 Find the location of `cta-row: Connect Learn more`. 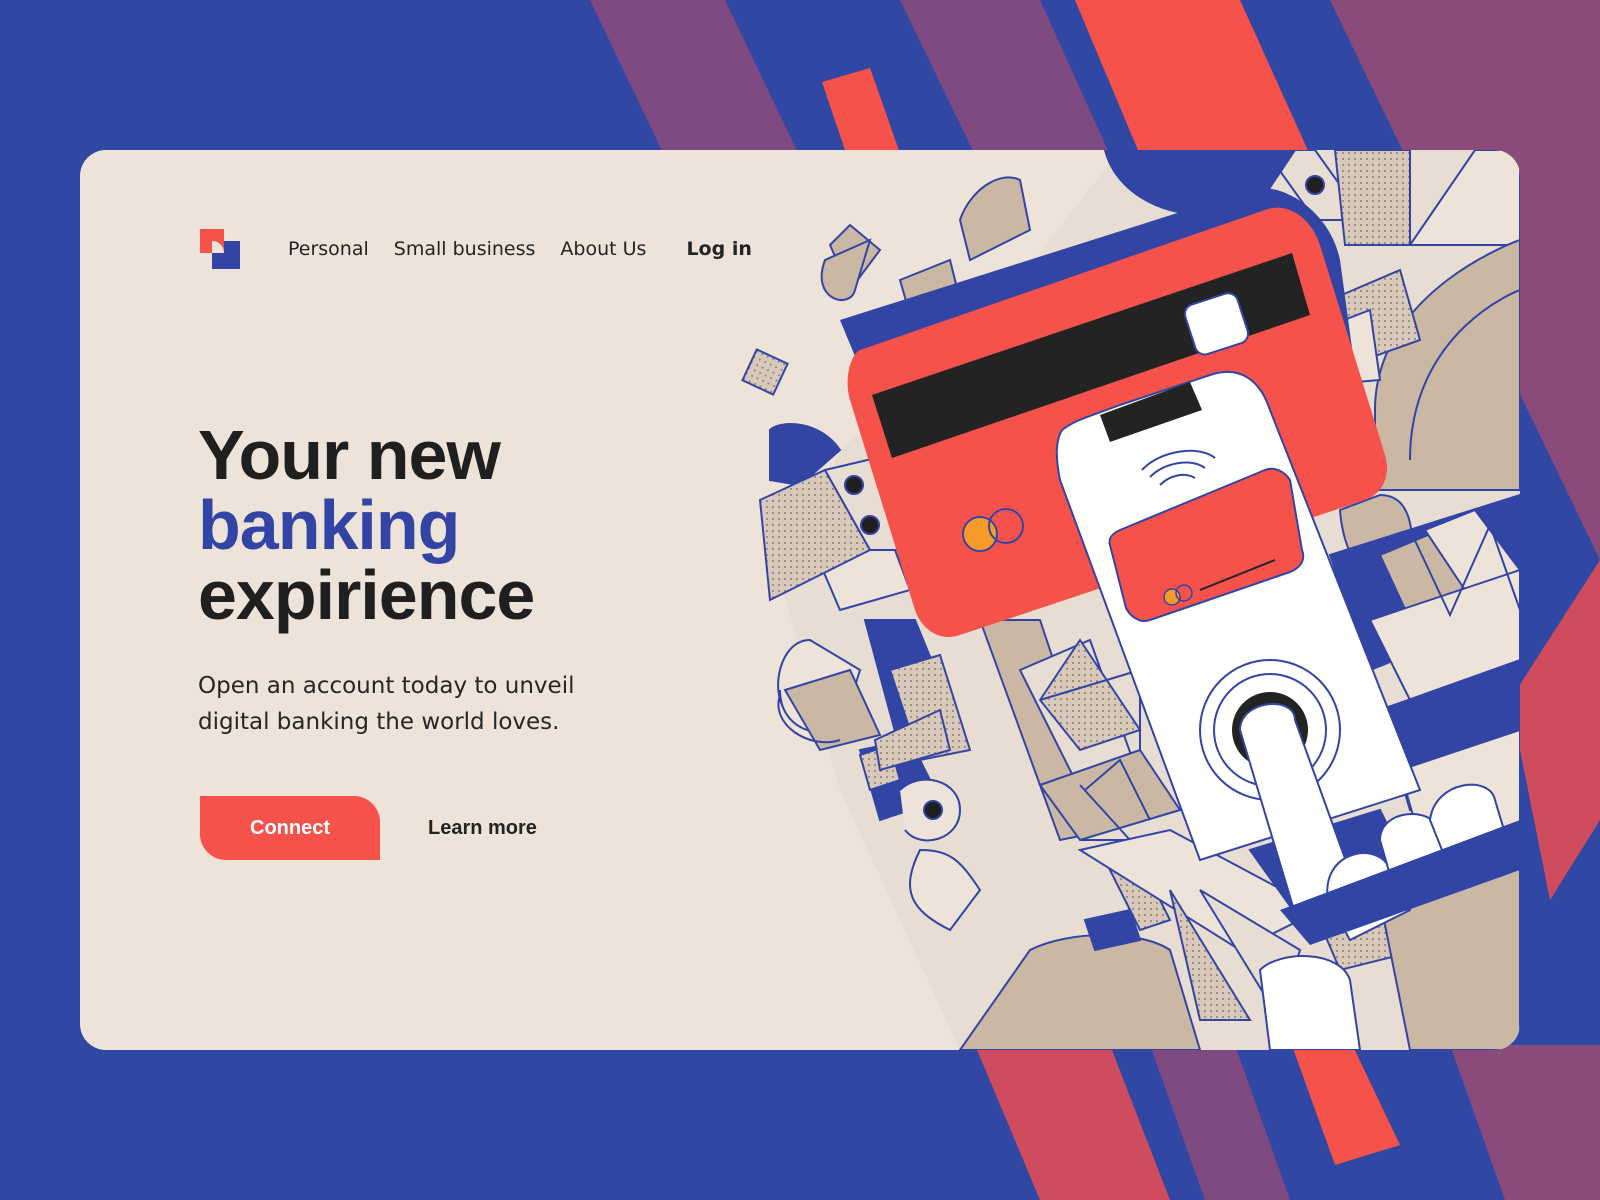

cta-row: Connect Learn more is located at coordinates (368, 828).